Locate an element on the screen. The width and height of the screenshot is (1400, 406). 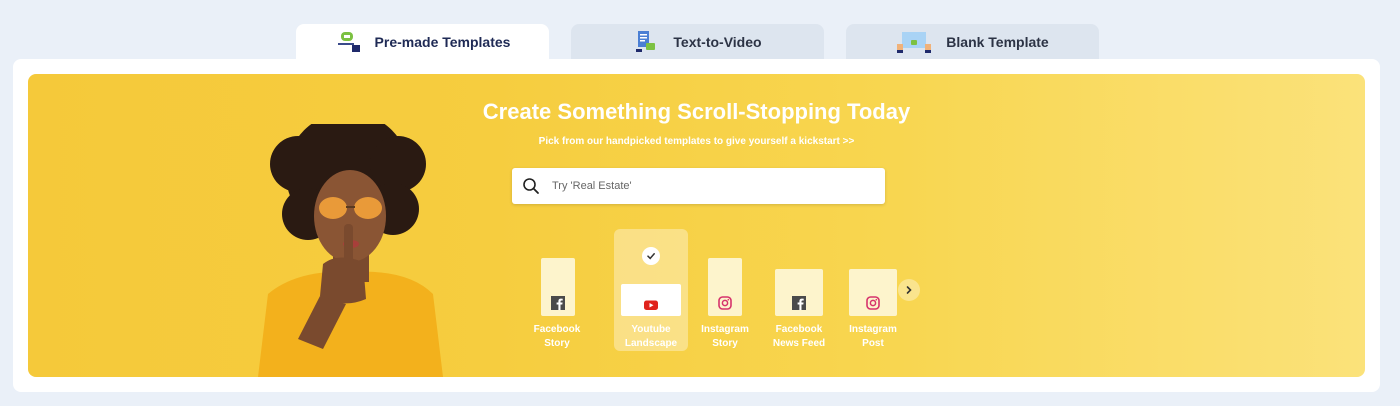
blank-template-icon is located at coordinates (914, 42).